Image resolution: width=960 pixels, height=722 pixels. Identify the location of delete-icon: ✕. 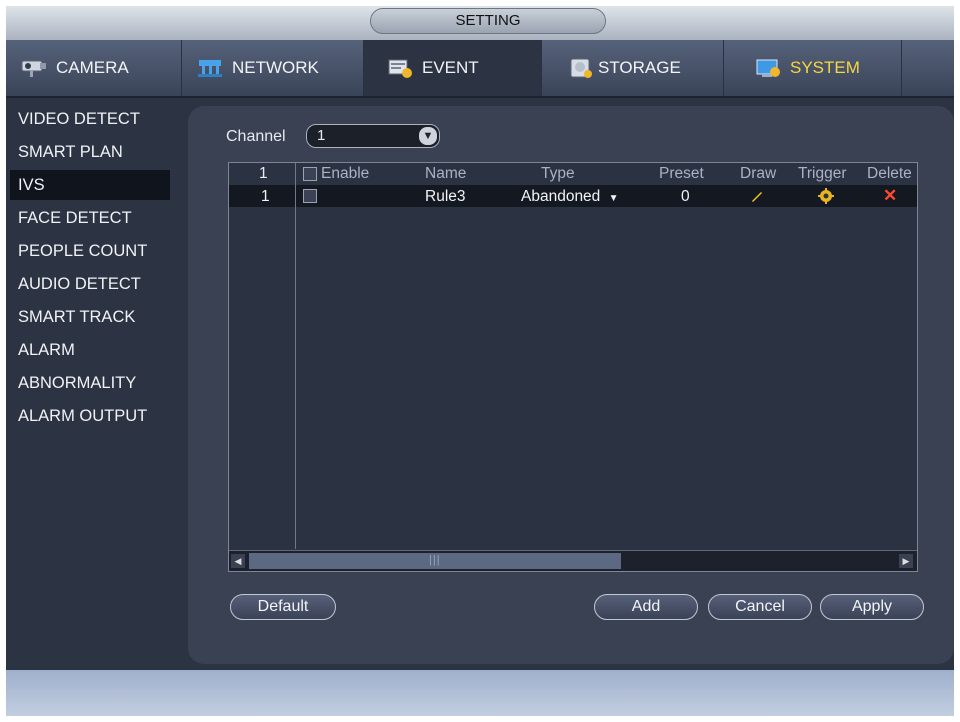
(890, 196).